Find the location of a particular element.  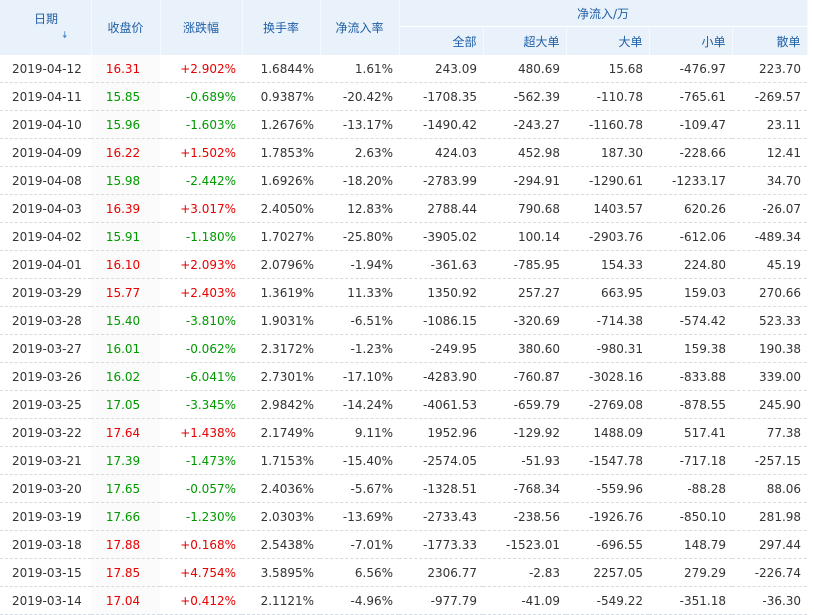

large-flow-cell: -549.22 is located at coordinates (607, 600).